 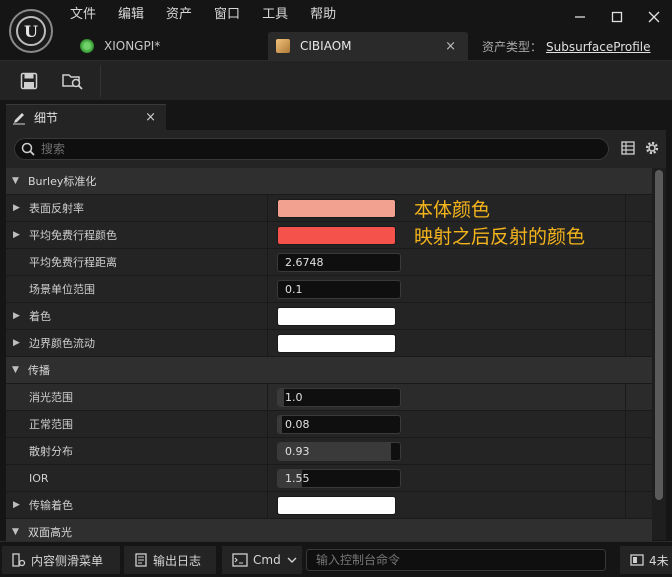 I want to click on number-value: 1.55, so click(x=297, y=478).